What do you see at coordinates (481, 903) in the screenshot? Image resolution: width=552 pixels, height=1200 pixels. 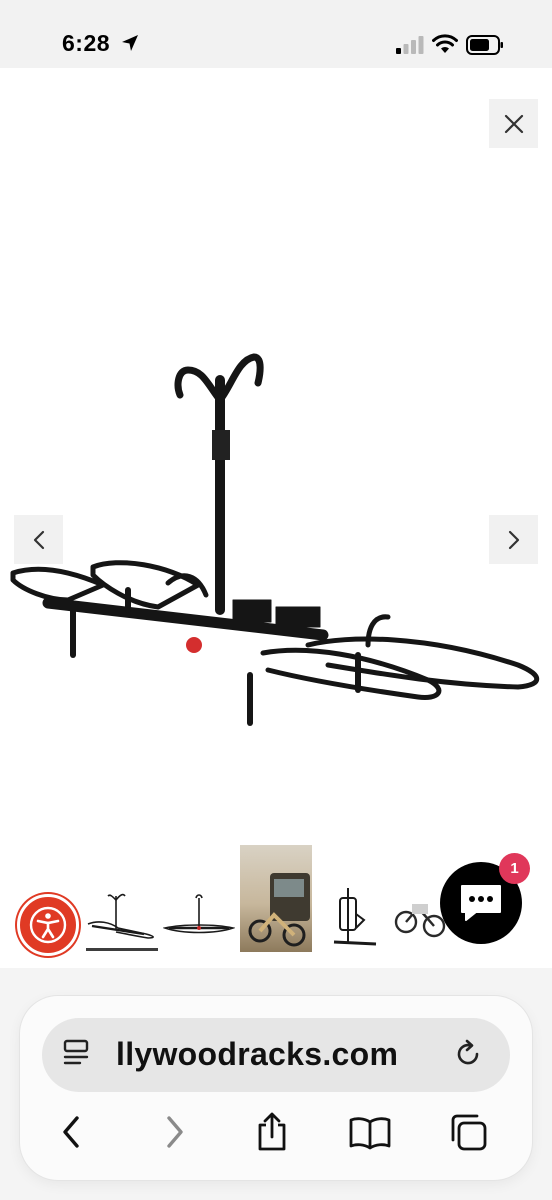 I see `chat-bubble-icon` at bounding box center [481, 903].